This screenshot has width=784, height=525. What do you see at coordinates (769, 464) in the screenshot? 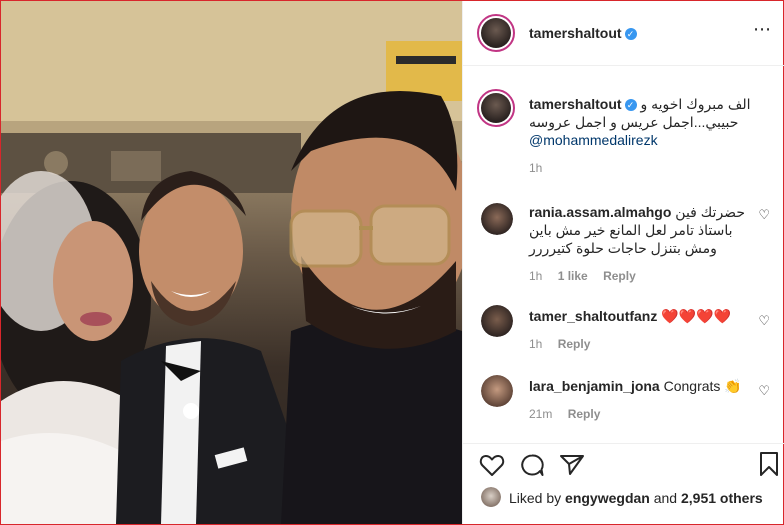
I see `bookmark-icon` at bounding box center [769, 464].